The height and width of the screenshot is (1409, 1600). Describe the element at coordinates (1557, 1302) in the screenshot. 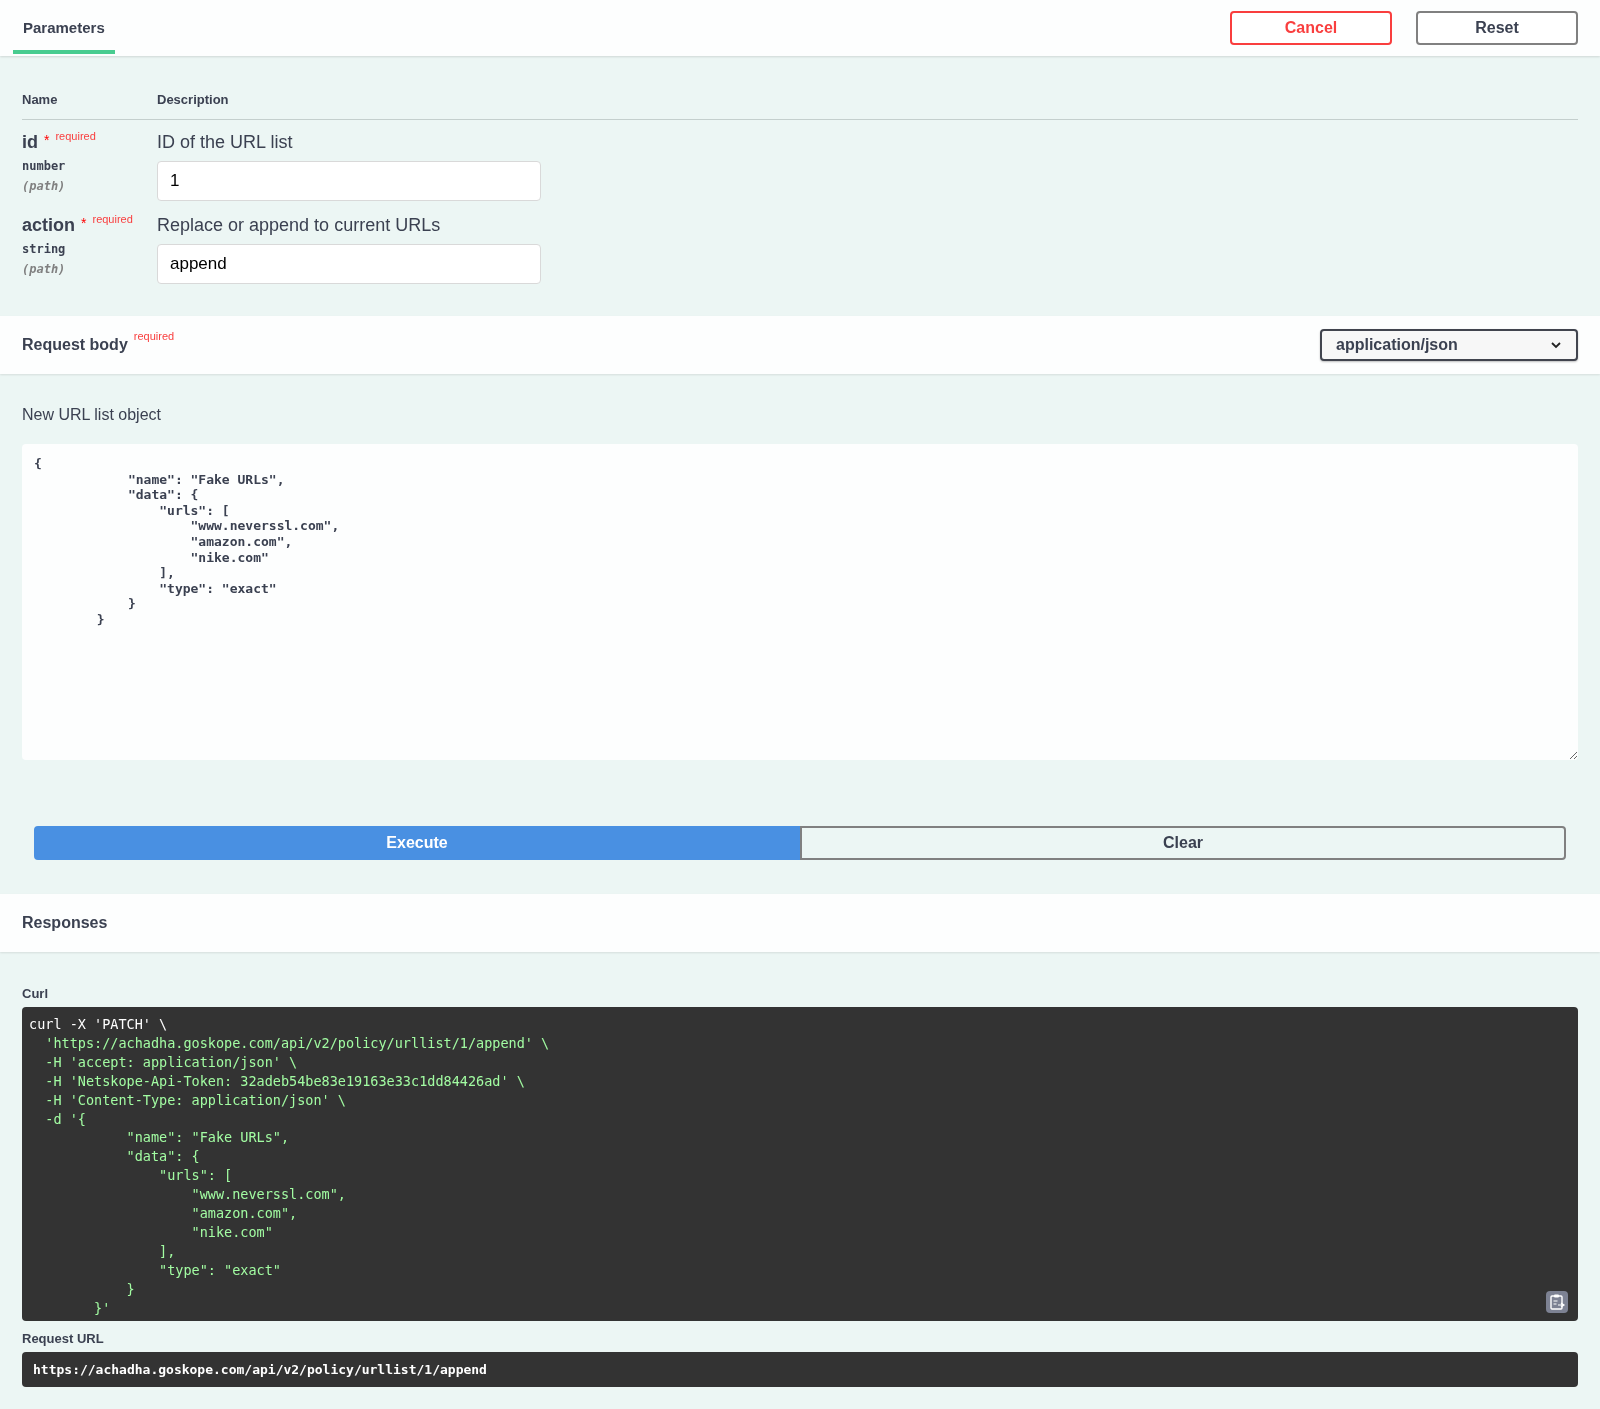

I see `clipboard-icon` at that location.